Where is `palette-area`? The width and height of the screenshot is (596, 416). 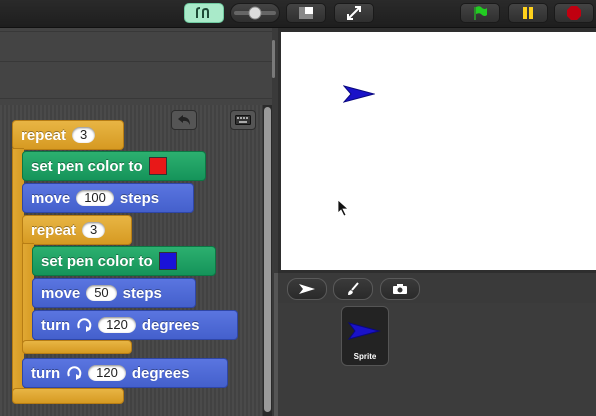 palette-area is located at coordinates (136, 66).